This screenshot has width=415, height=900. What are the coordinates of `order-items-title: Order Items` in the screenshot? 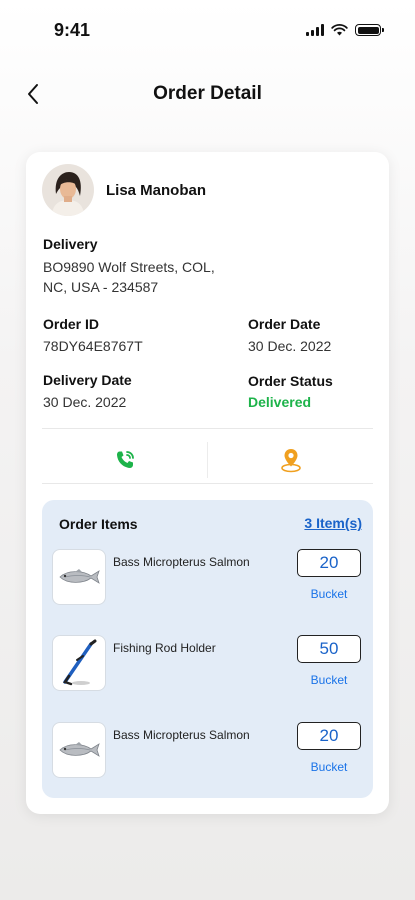 It's located at (98, 524).